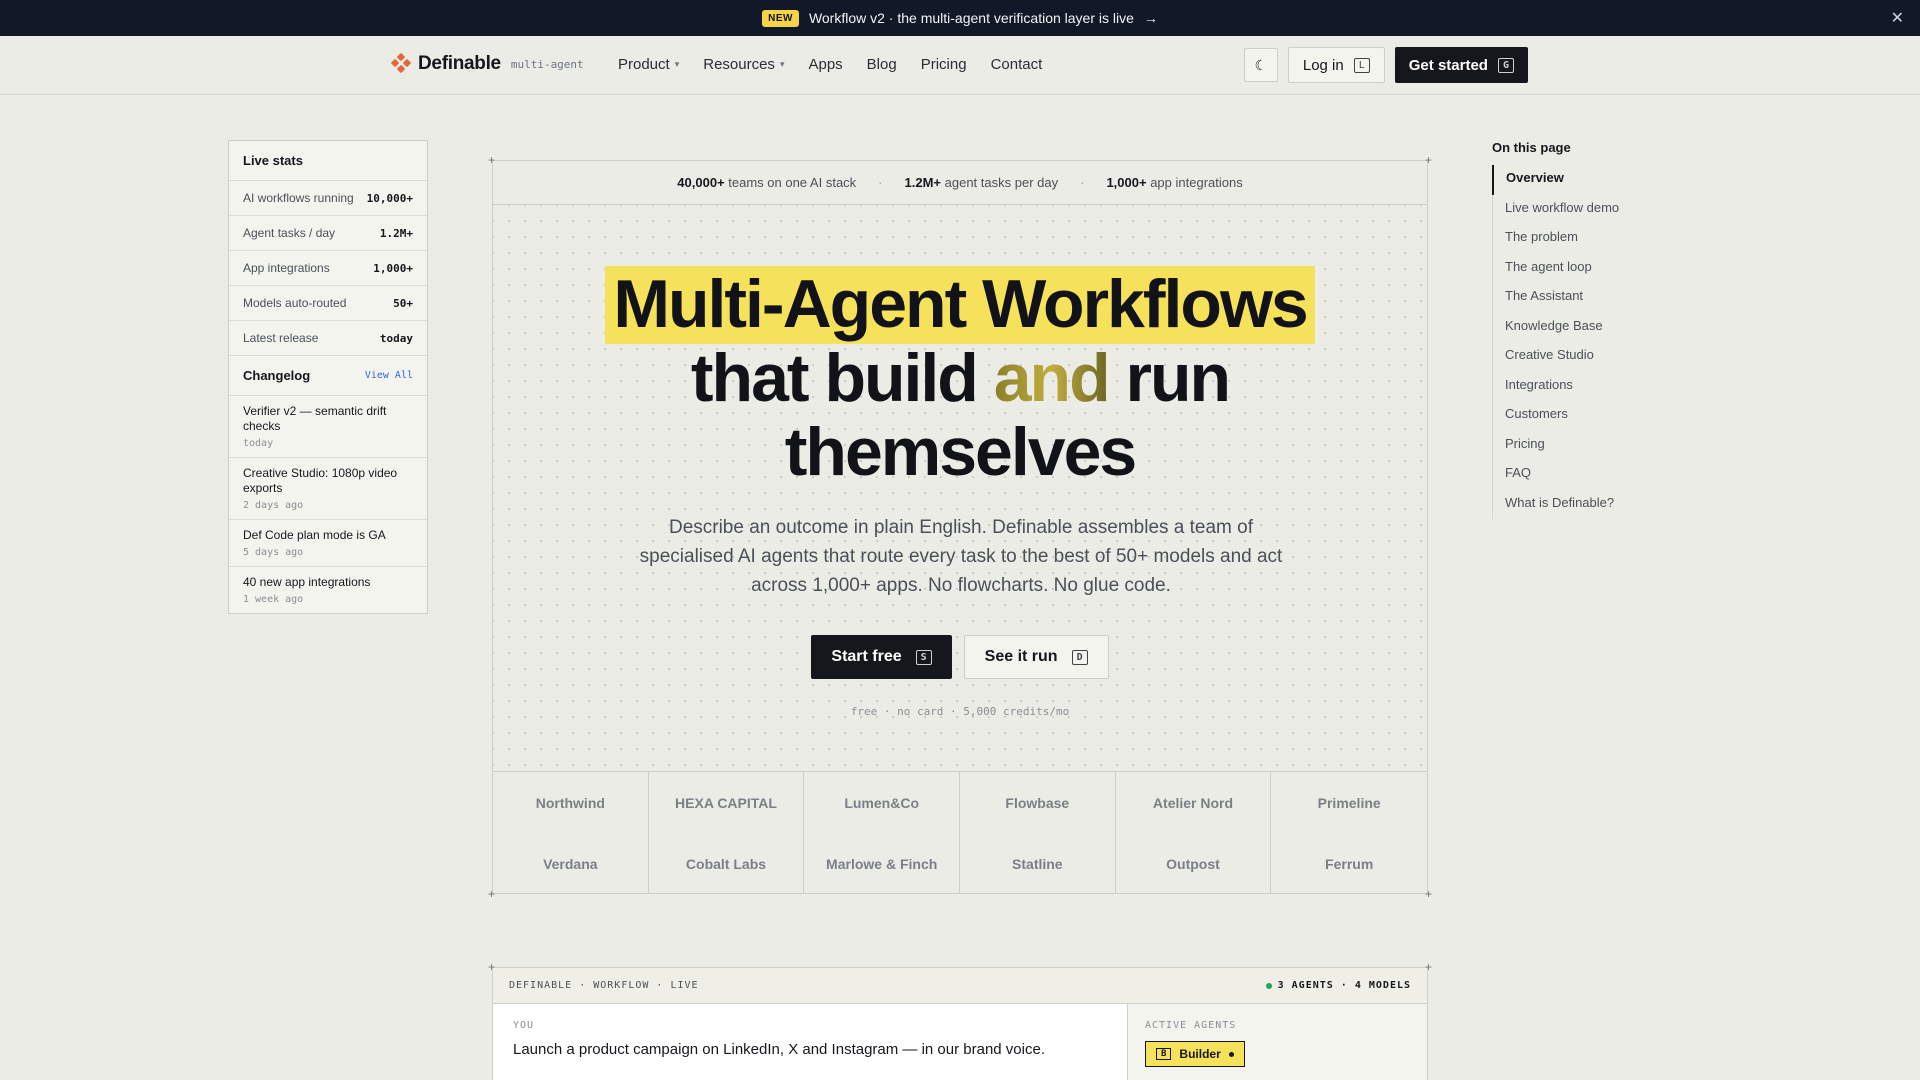 This screenshot has height=1080, width=1920. I want to click on toc-title: On this page, so click(1531, 147).